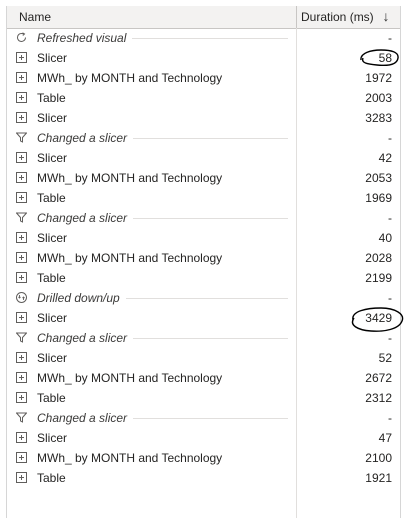 Image resolution: width=409 pixels, height=520 pixels. I want to click on duration-value: 47, so click(385, 438).